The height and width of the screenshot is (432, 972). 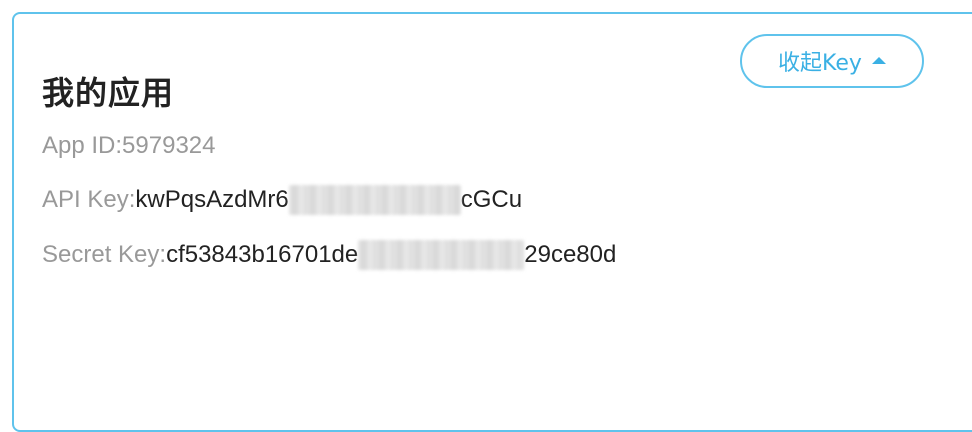 I want to click on collapse-key-label: 收起Key, so click(x=820, y=63).